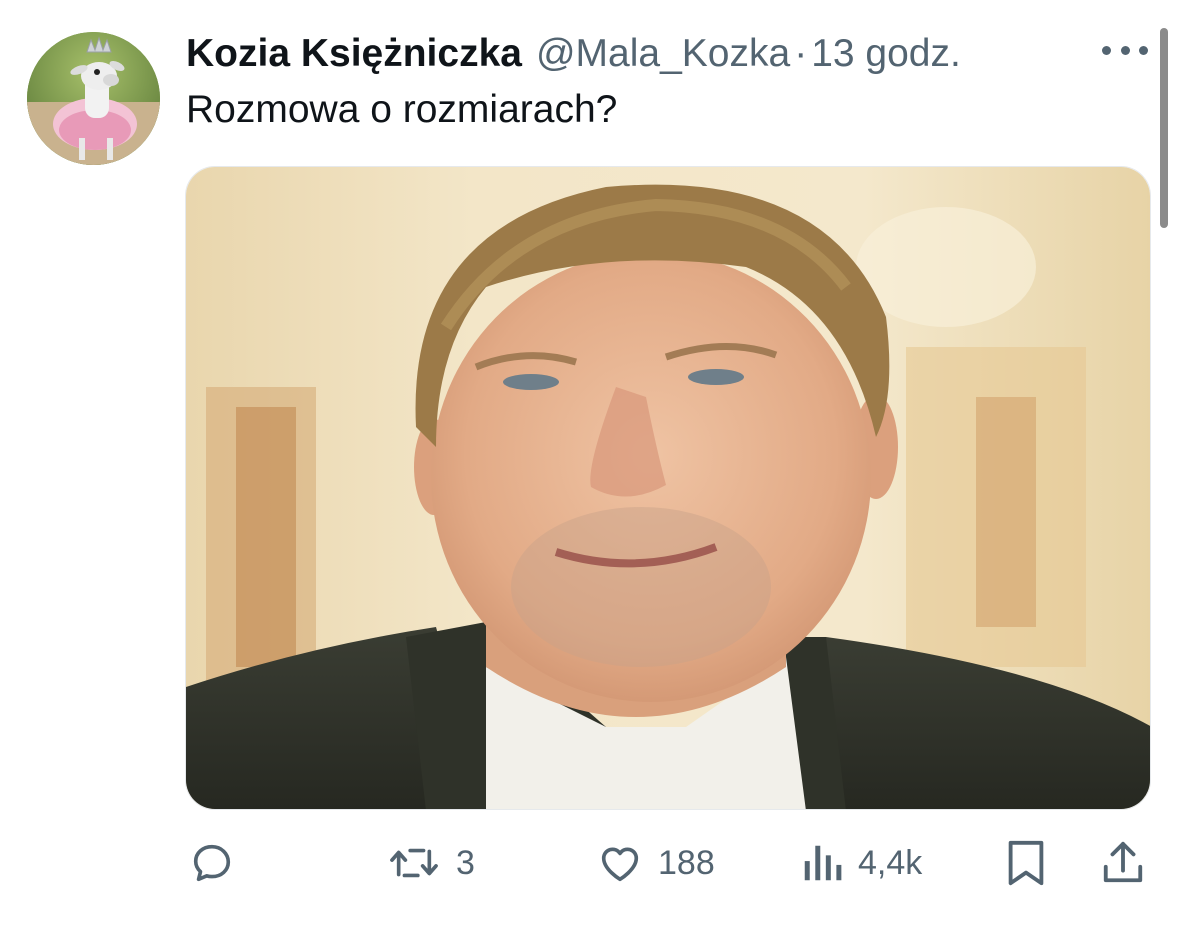 This screenshot has width=1179, height=925. I want to click on more-options-icon, so click(1125, 50).